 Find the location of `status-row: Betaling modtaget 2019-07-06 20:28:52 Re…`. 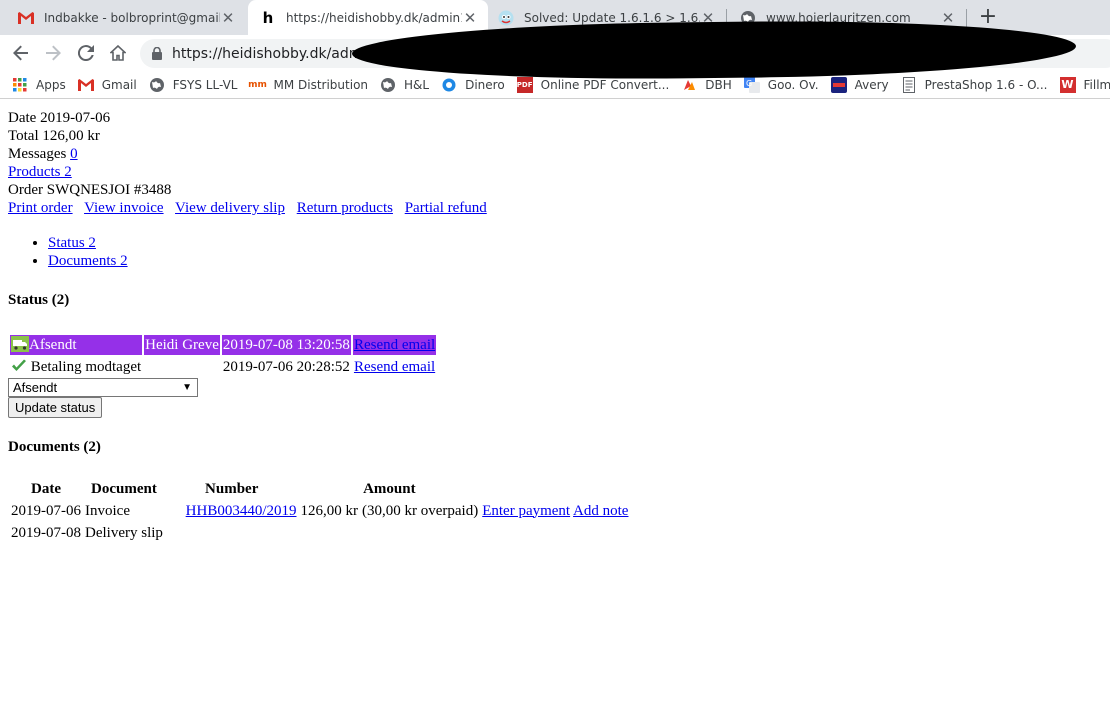

status-row: Betaling modtaget 2019-07-06 20:28:52 Re… is located at coordinates (223, 367).